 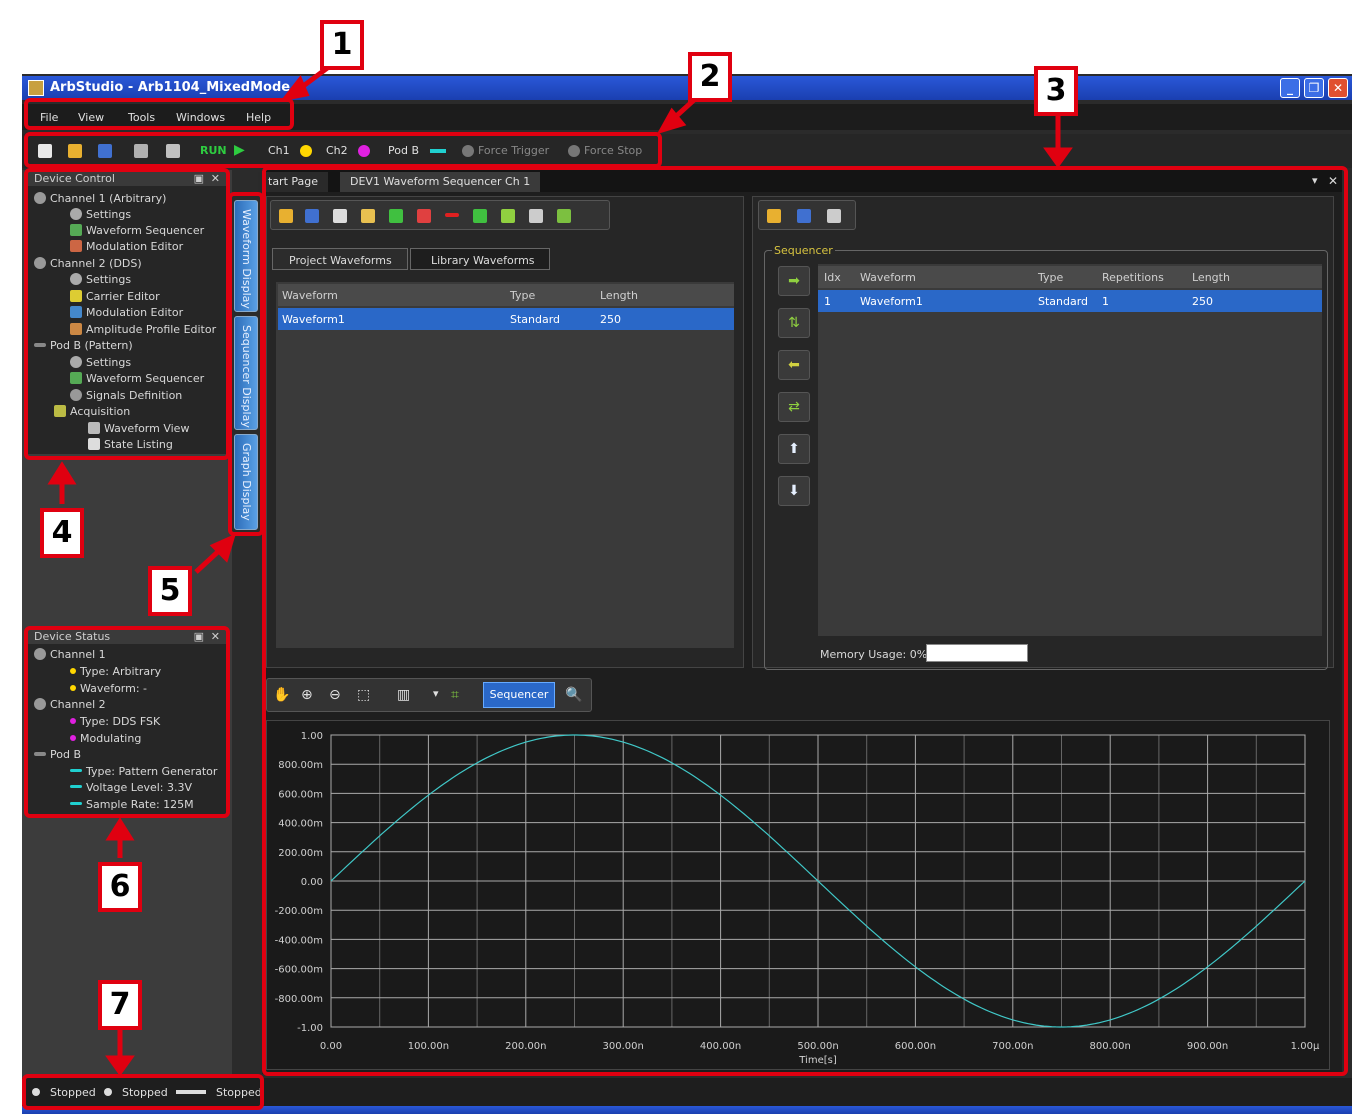 What do you see at coordinates (62, 533) in the screenshot?
I see `callout-4: 4` at bounding box center [62, 533].